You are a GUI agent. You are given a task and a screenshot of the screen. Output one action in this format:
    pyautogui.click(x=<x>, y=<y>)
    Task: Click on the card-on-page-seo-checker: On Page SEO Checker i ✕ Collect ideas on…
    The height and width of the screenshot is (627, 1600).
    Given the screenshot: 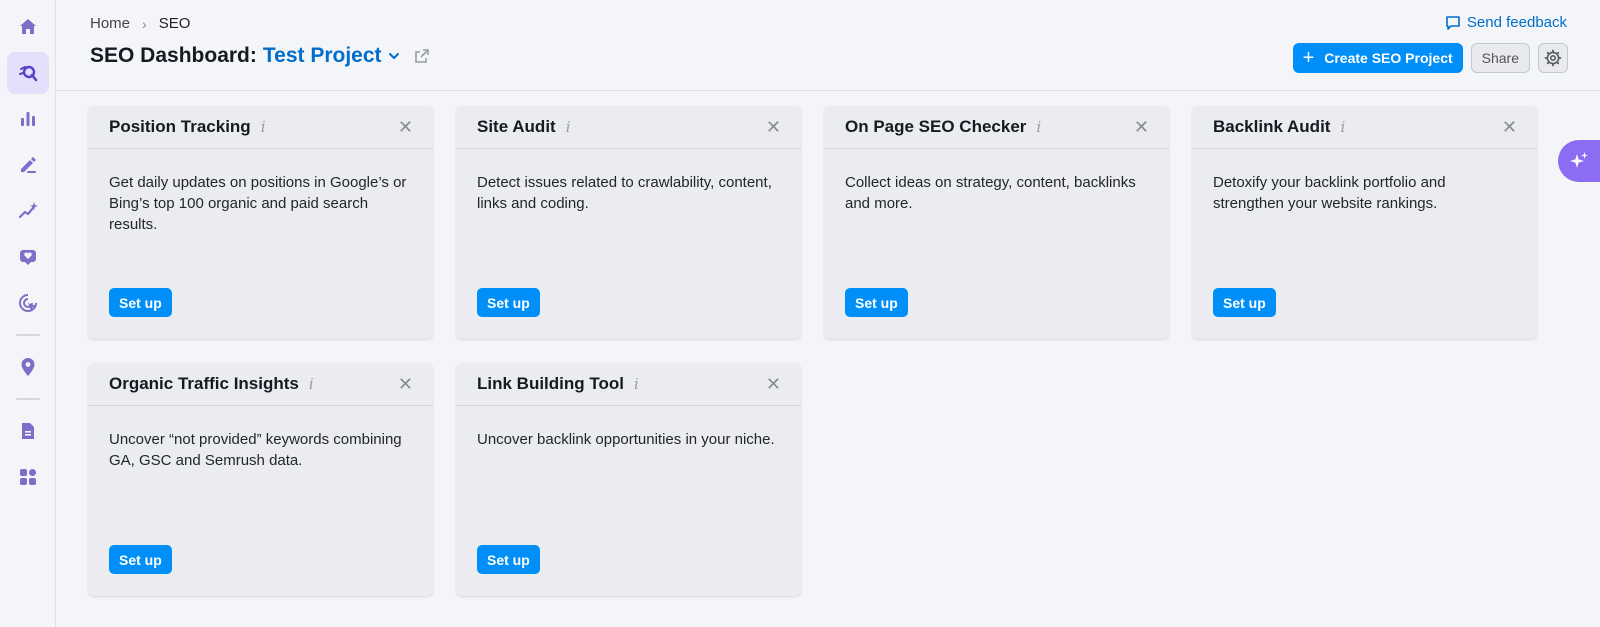 What is the action you would take?
    pyautogui.click(x=996, y=222)
    